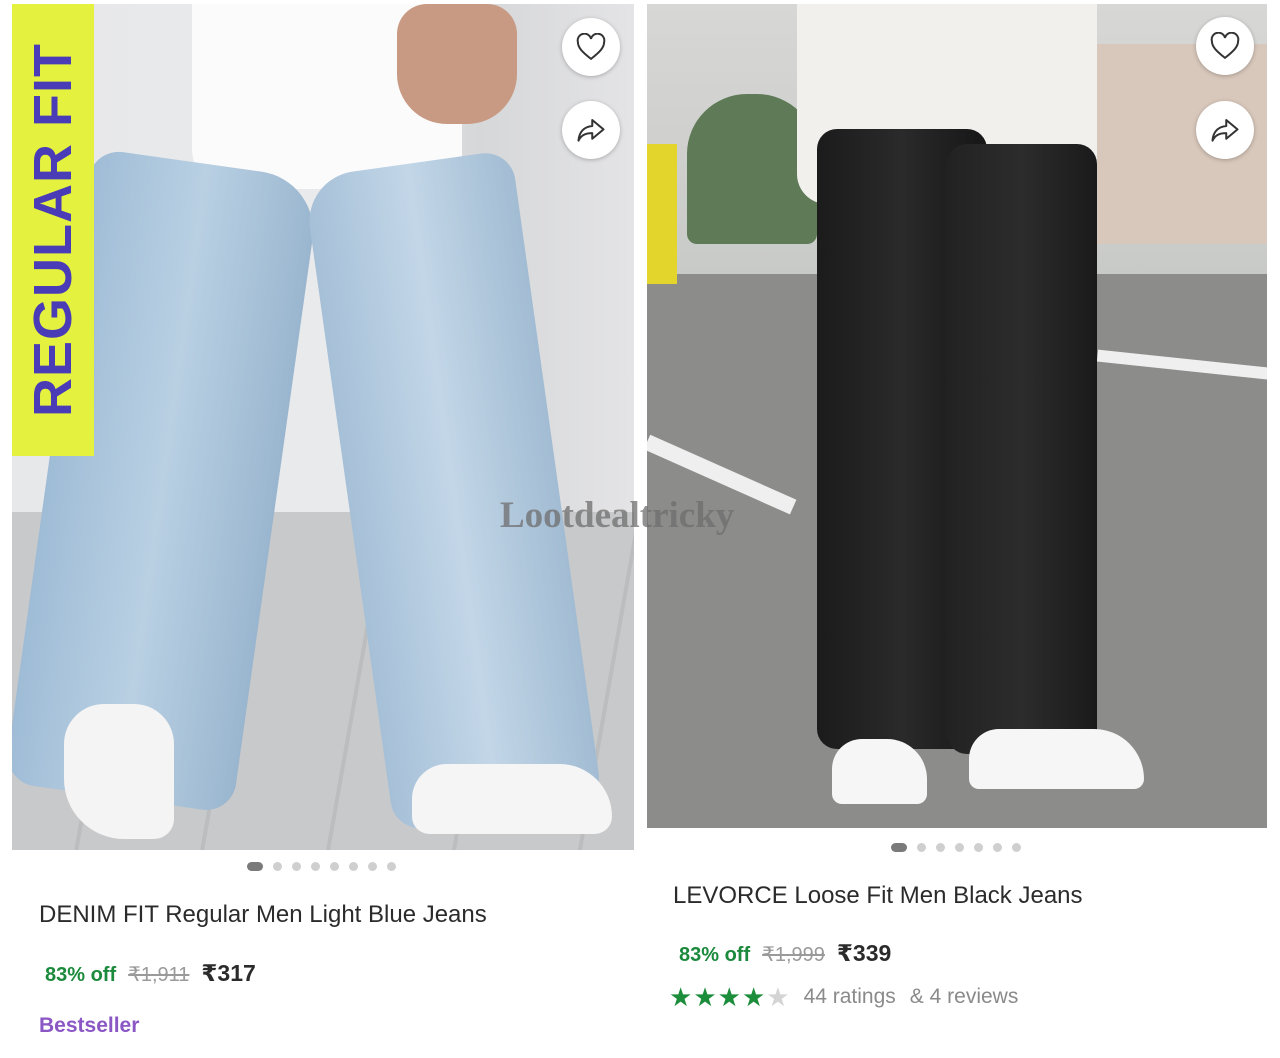 This screenshot has height=1058, width=1280. Describe the element at coordinates (864, 953) in the screenshot. I see `selling-price: ₹339` at that location.